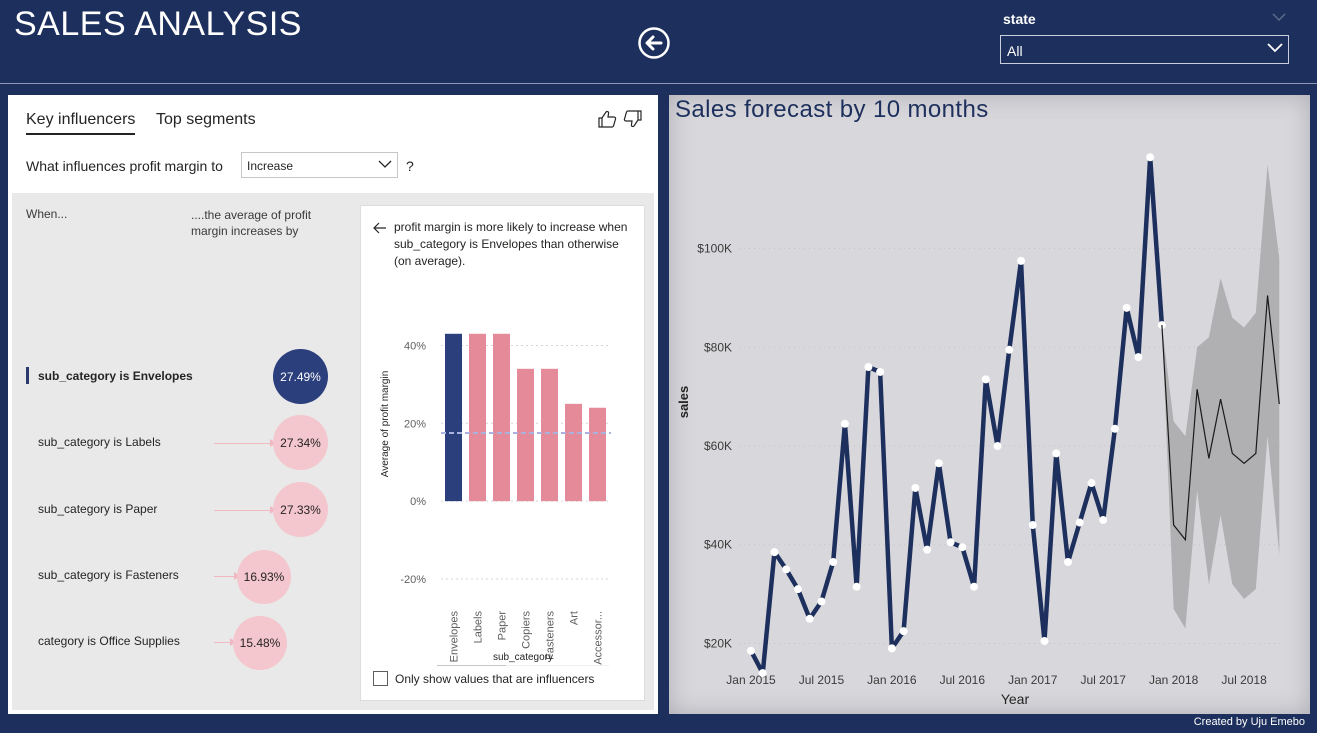  What do you see at coordinates (527, 630) in the screenshot?
I see `x-tick-label: Copiers` at bounding box center [527, 630].